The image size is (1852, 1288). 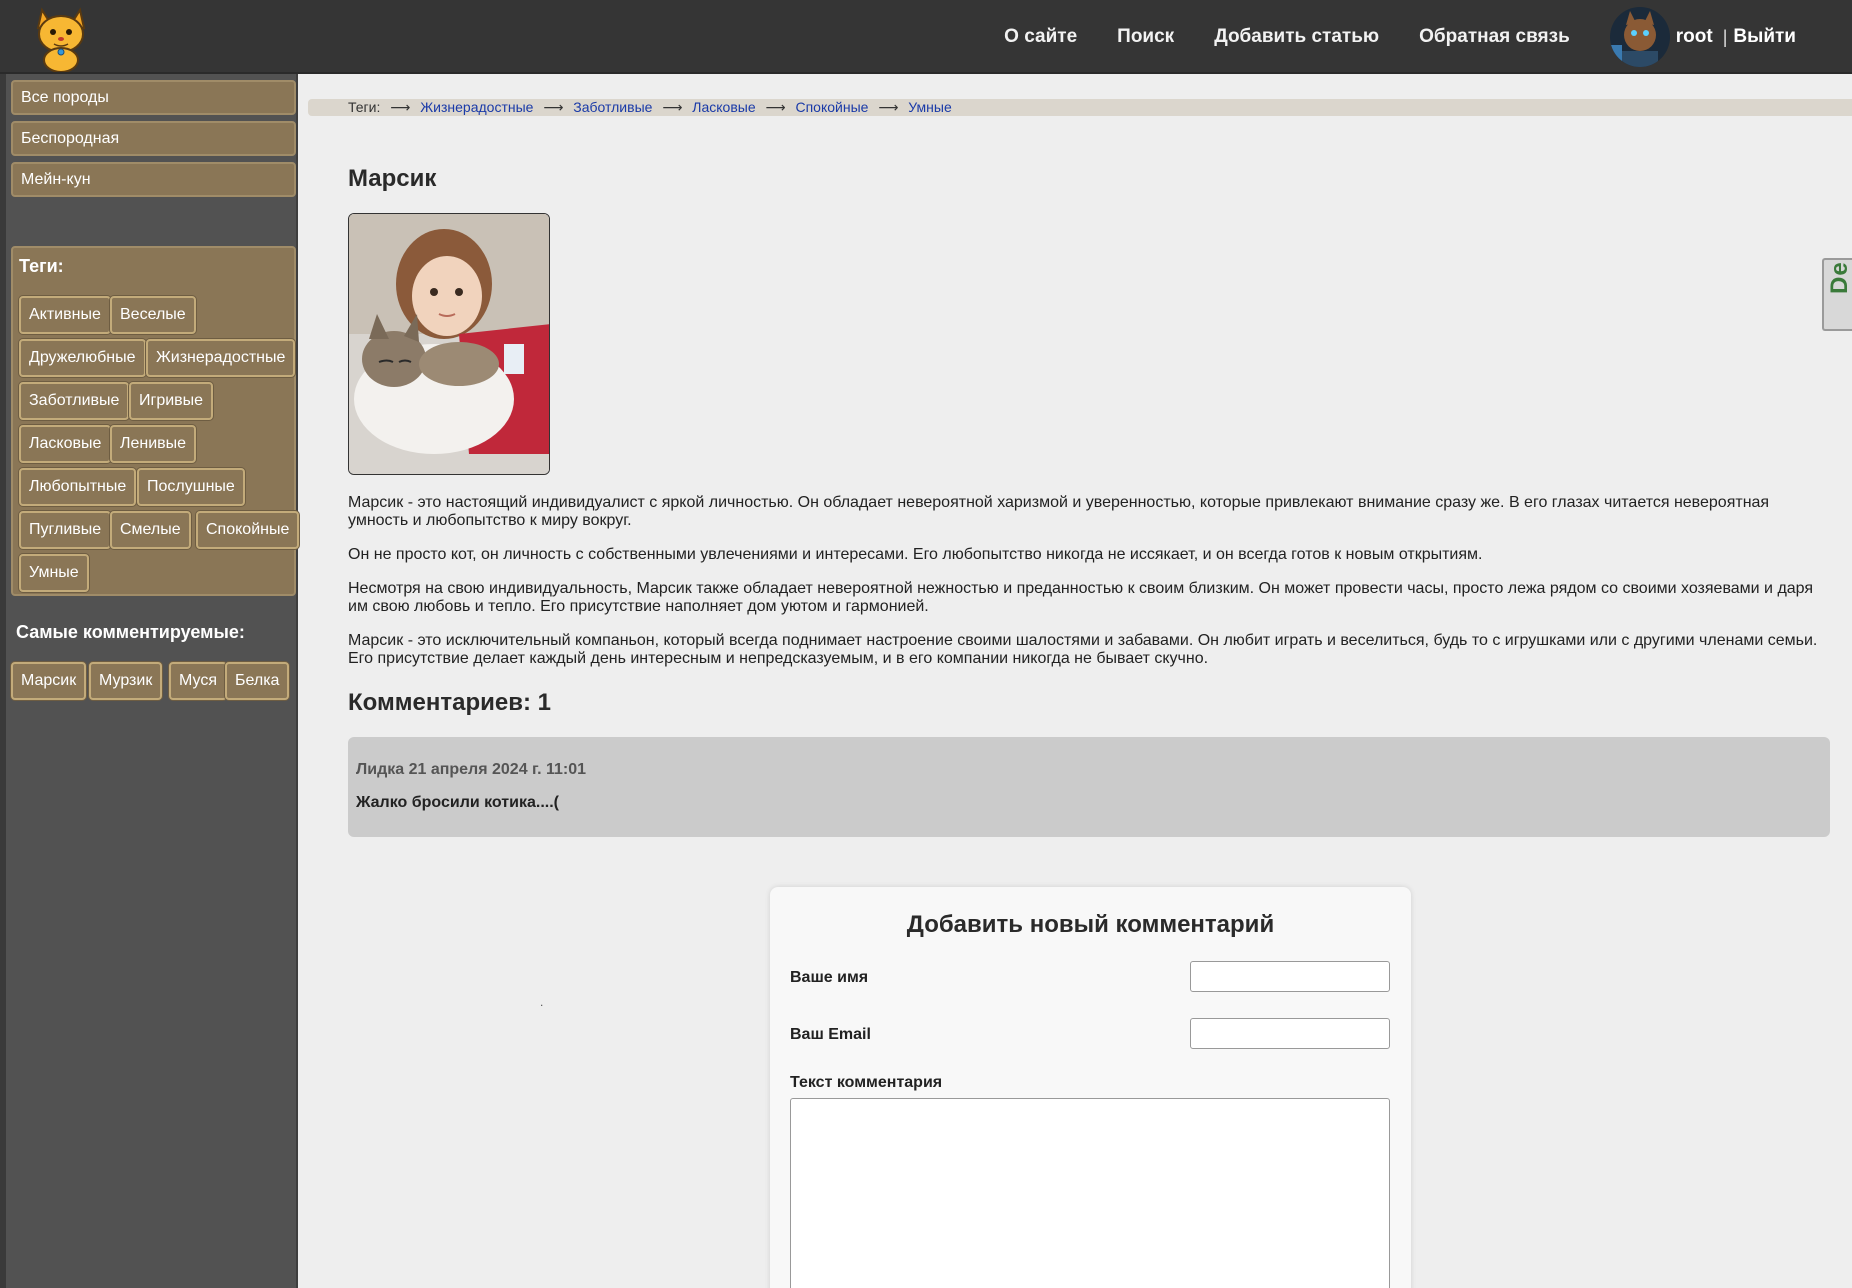 I want to click on tag-smart: Умные, so click(x=54, y=573).